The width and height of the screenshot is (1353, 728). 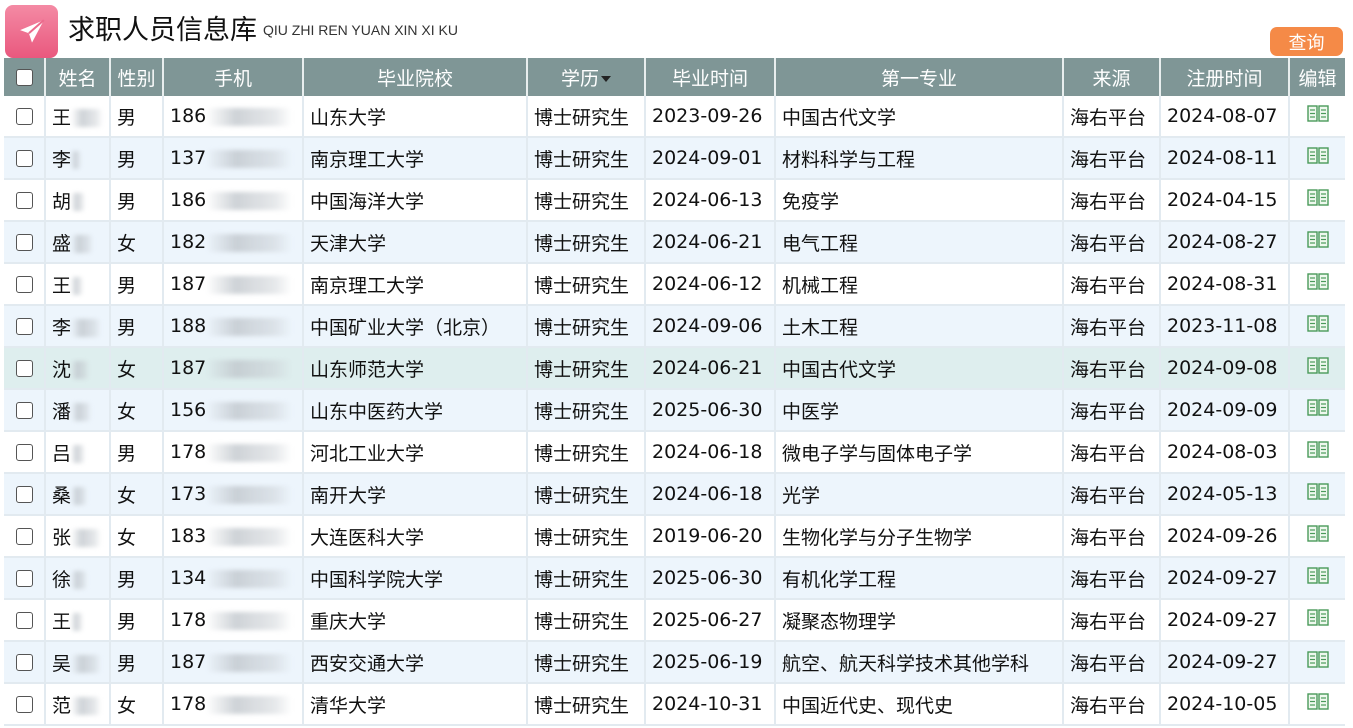 What do you see at coordinates (188, 410) in the screenshot?
I see `phone-text: 156` at bounding box center [188, 410].